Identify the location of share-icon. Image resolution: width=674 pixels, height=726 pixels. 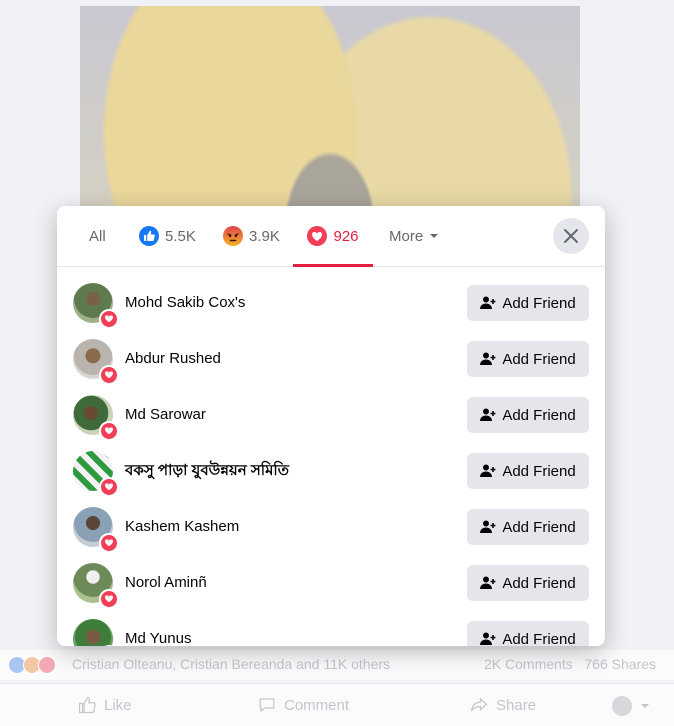
(479, 704).